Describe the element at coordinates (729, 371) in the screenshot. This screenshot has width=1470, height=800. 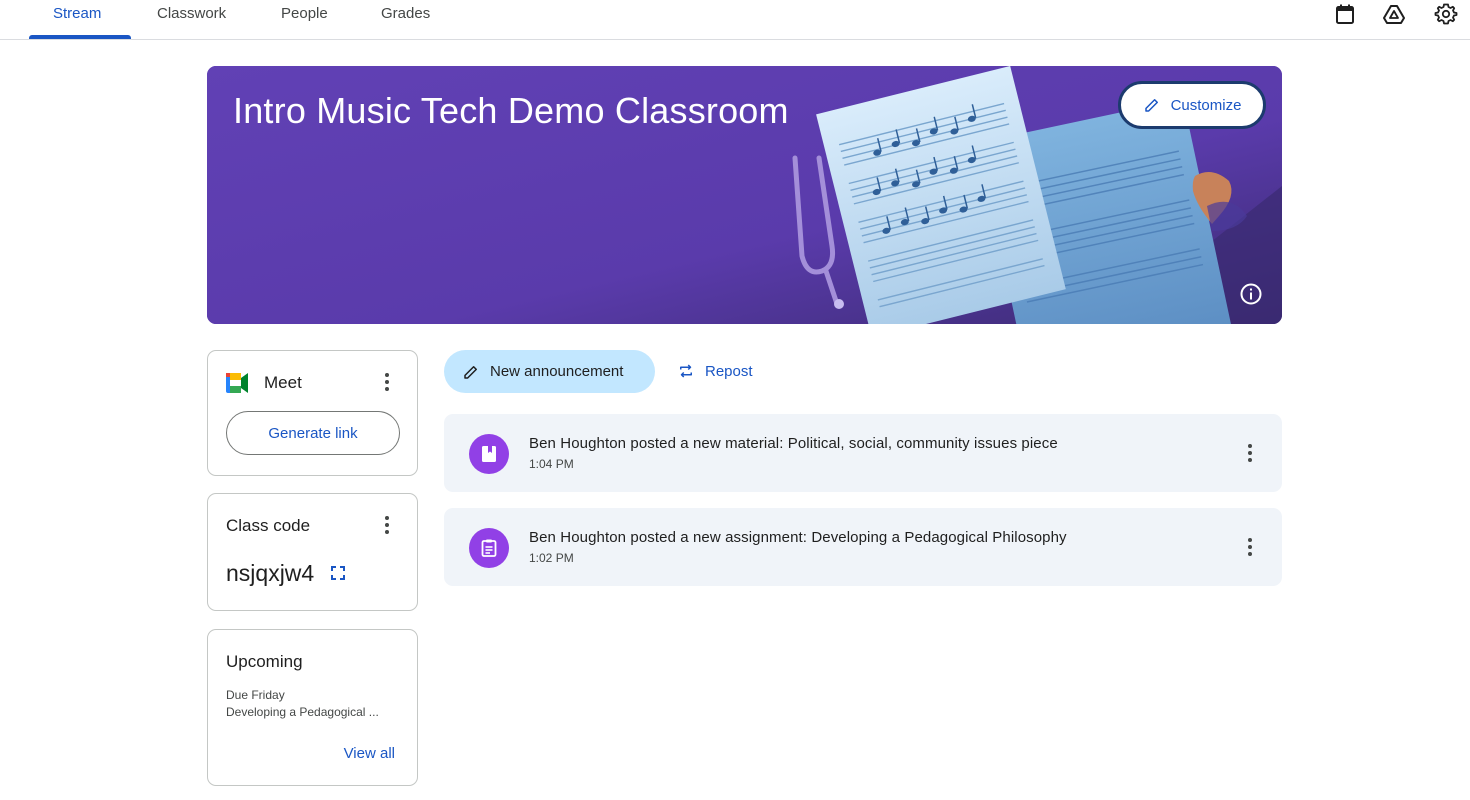
I see `repost-label: Repost` at that location.